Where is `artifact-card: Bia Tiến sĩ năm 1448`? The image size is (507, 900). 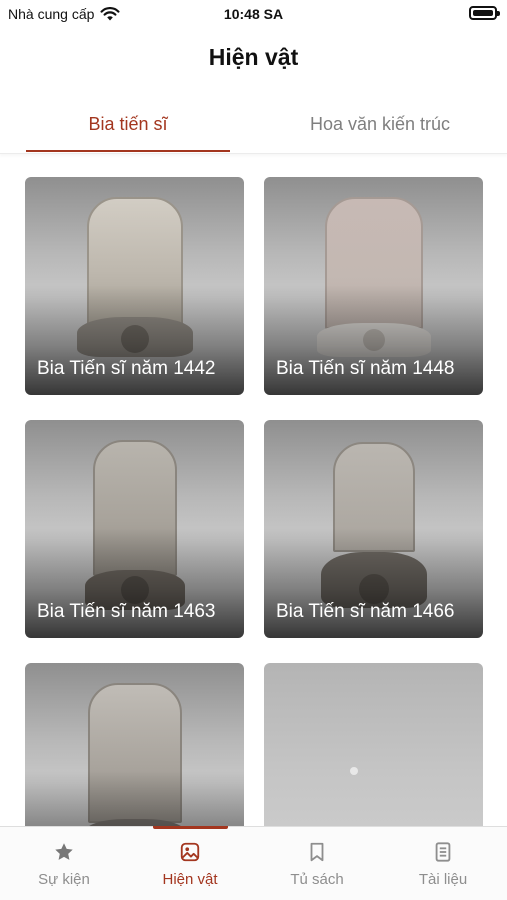 artifact-card: Bia Tiến sĩ năm 1448 is located at coordinates (373, 286).